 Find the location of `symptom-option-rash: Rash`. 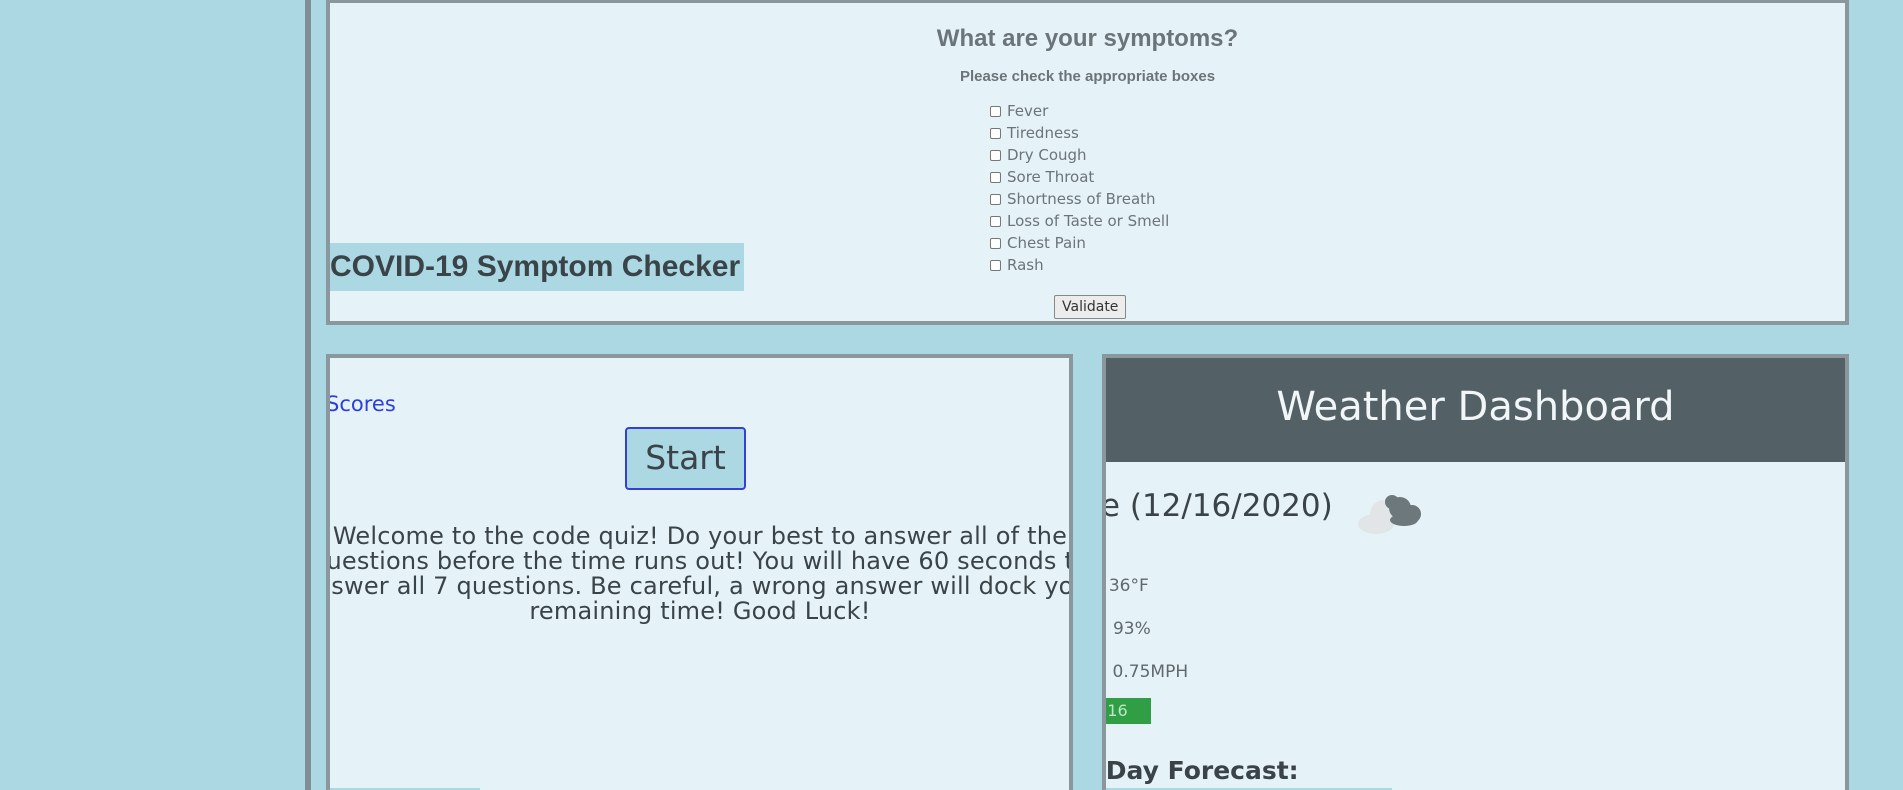

symptom-option-rash: Rash is located at coordinates (1079, 265).